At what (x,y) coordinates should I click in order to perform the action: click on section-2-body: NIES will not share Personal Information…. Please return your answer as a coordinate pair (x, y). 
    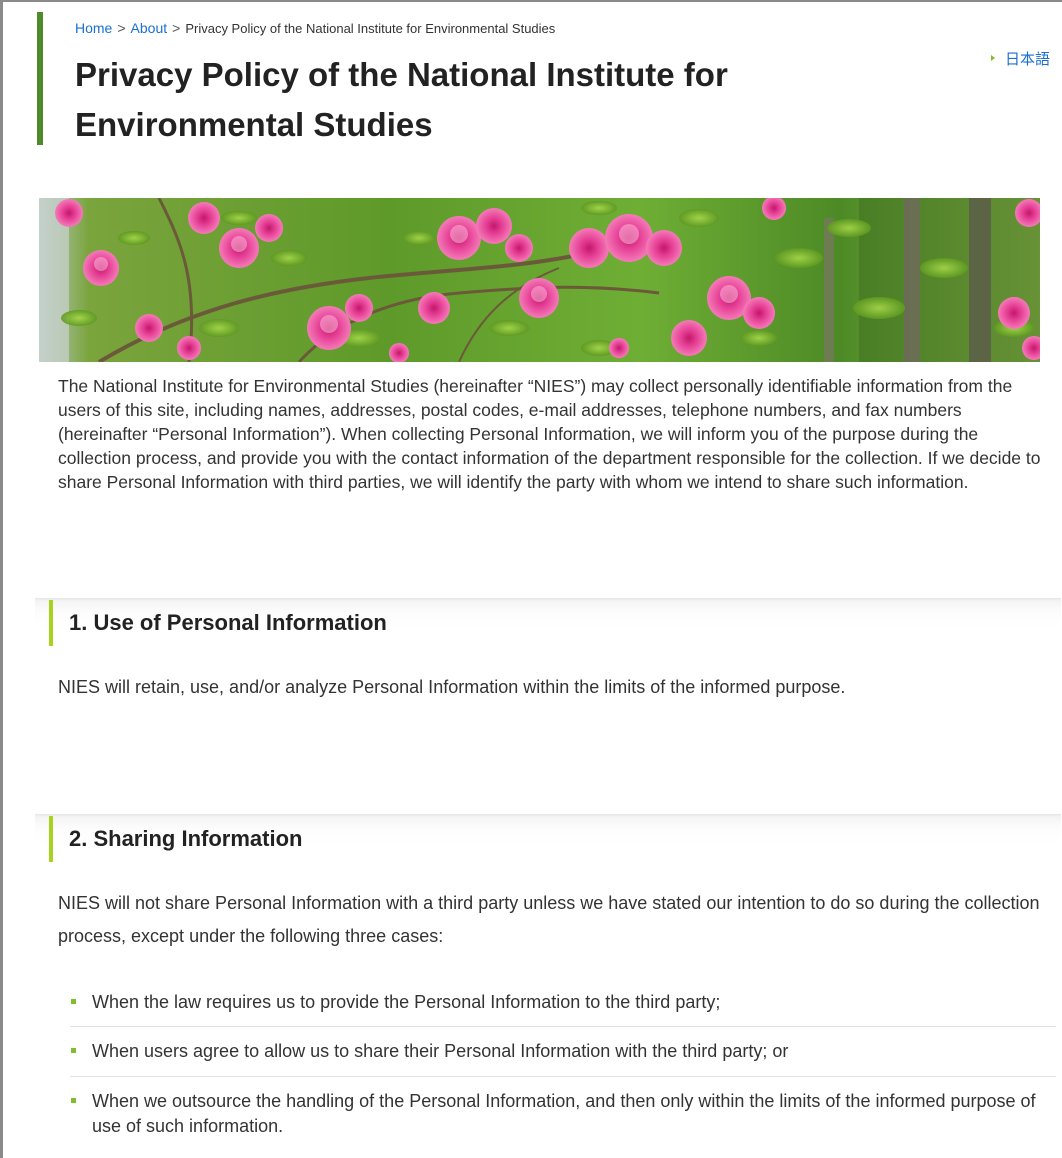
    Looking at the image, I should click on (549, 919).